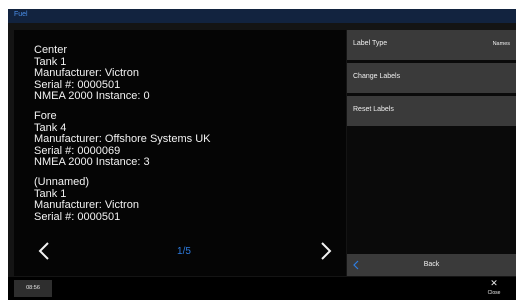 Image resolution: width=516 pixels, height=300 pixels. I want to click on tank-name: Fore, so click(45, 115).